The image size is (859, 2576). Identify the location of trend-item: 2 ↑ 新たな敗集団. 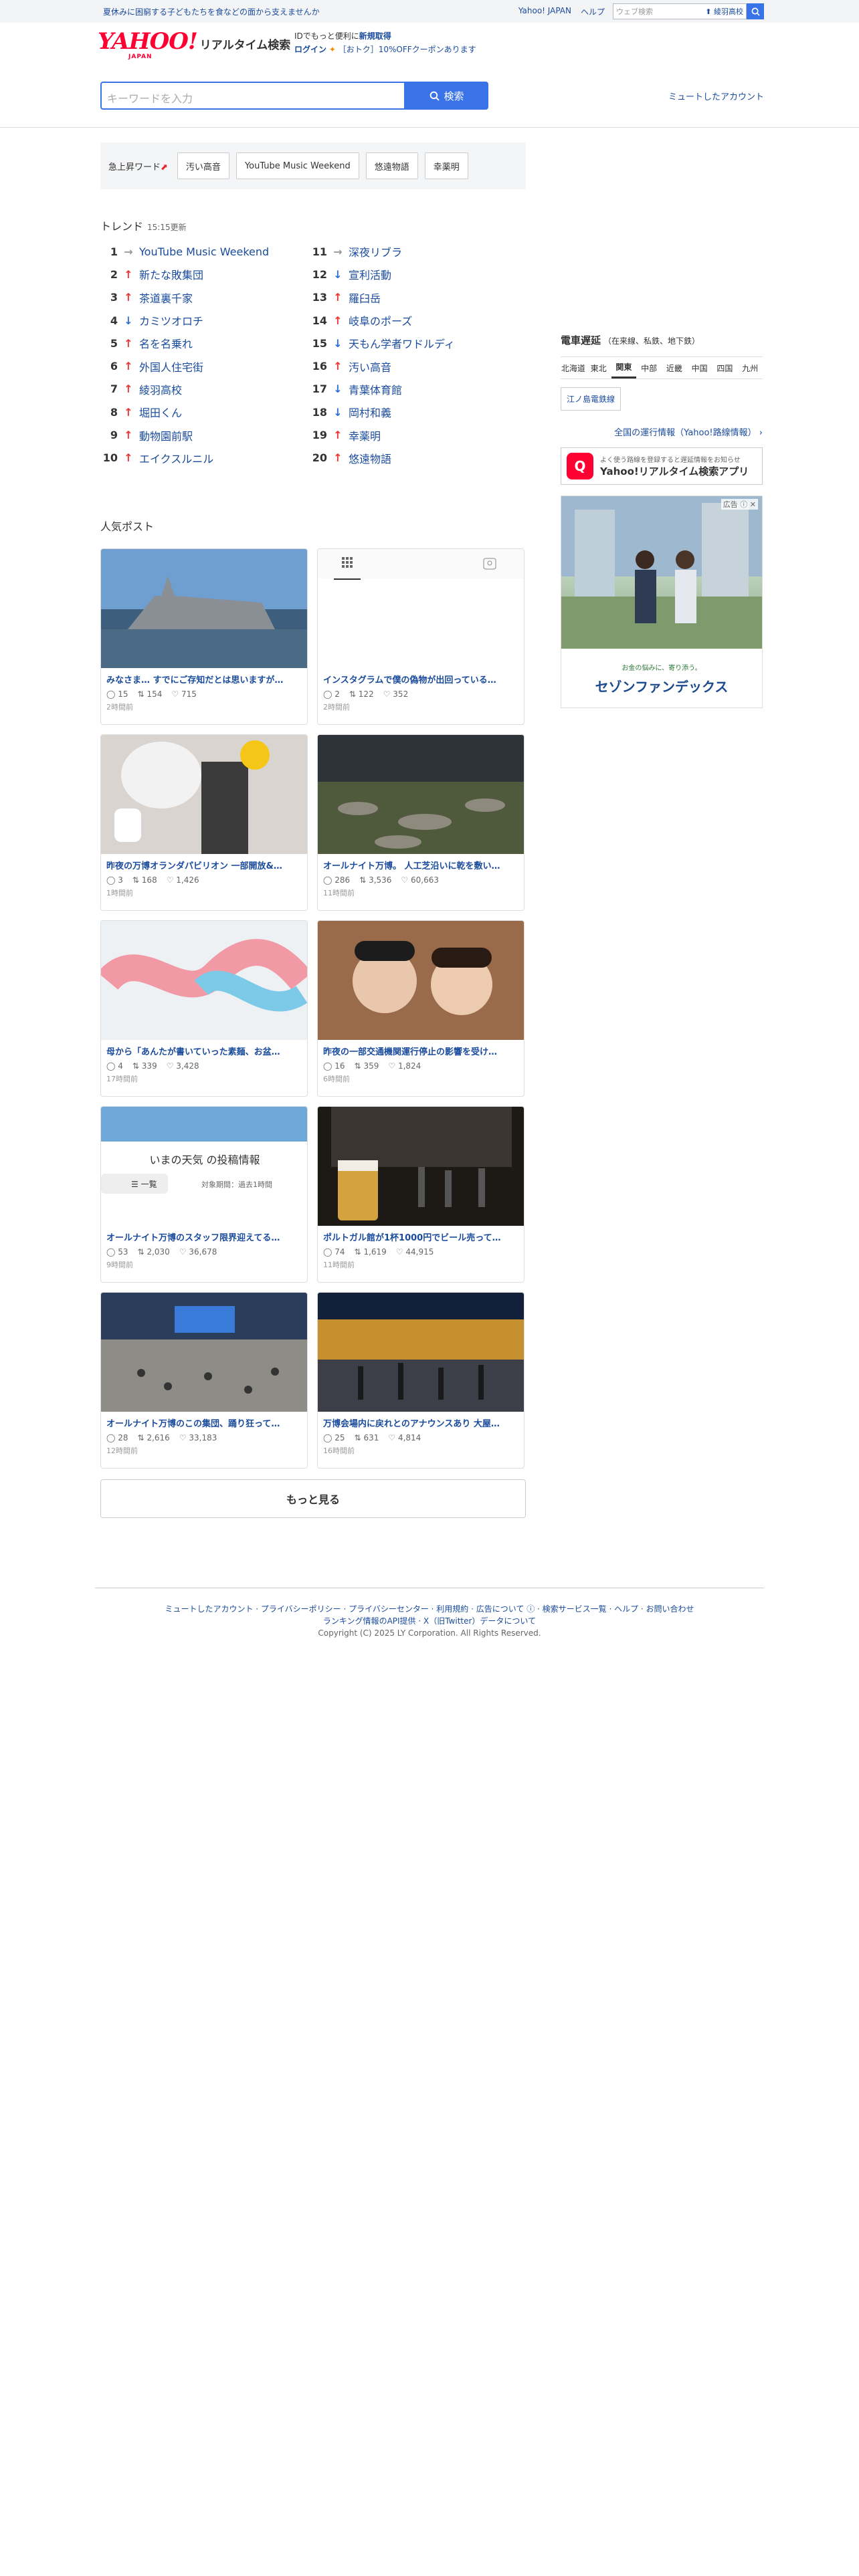
(205, 275).